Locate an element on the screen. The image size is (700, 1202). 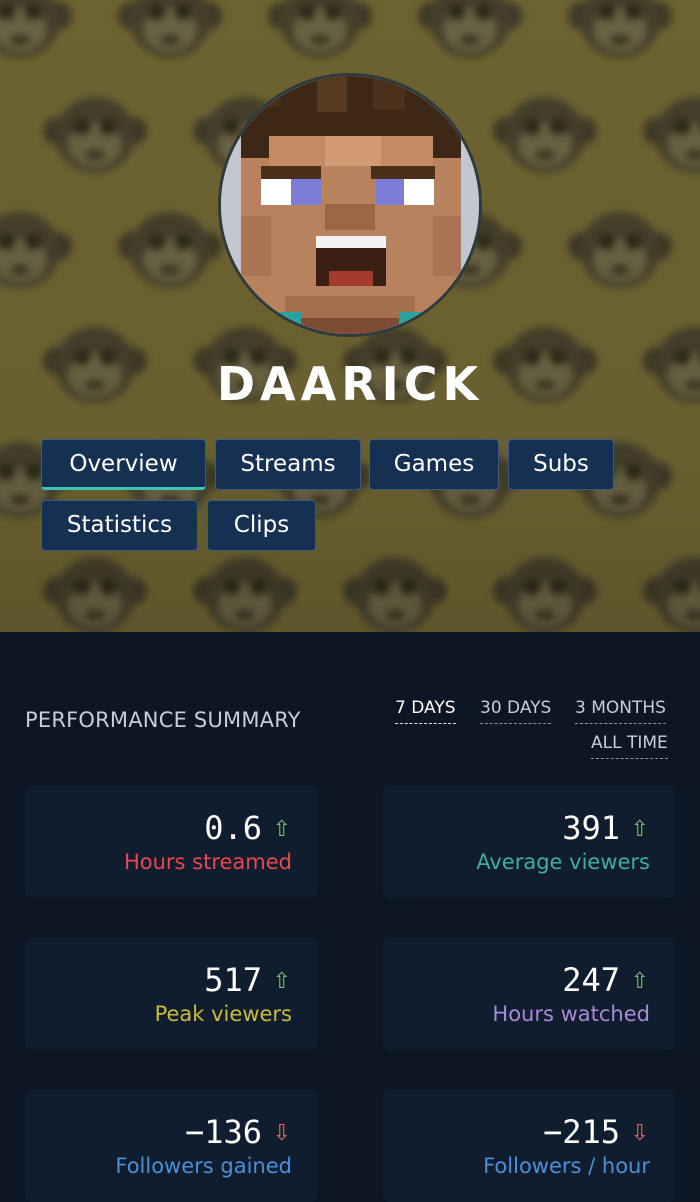
minecraft-steve-avatar-image is located at coordinates (350, 205).